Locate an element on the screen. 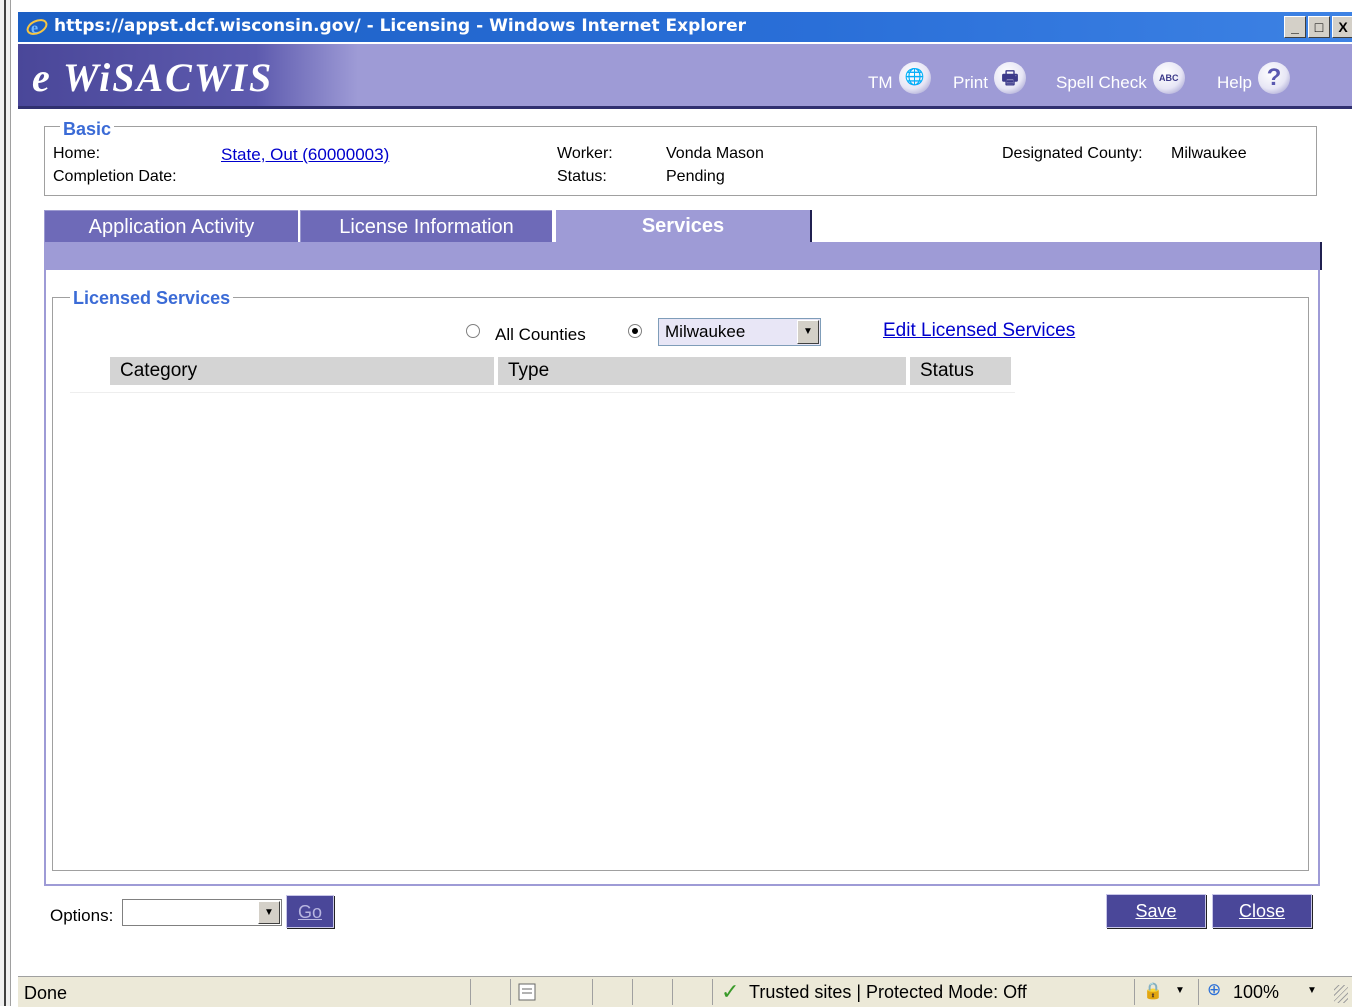  column-header-type: Type is located at coordinates (702, 371).